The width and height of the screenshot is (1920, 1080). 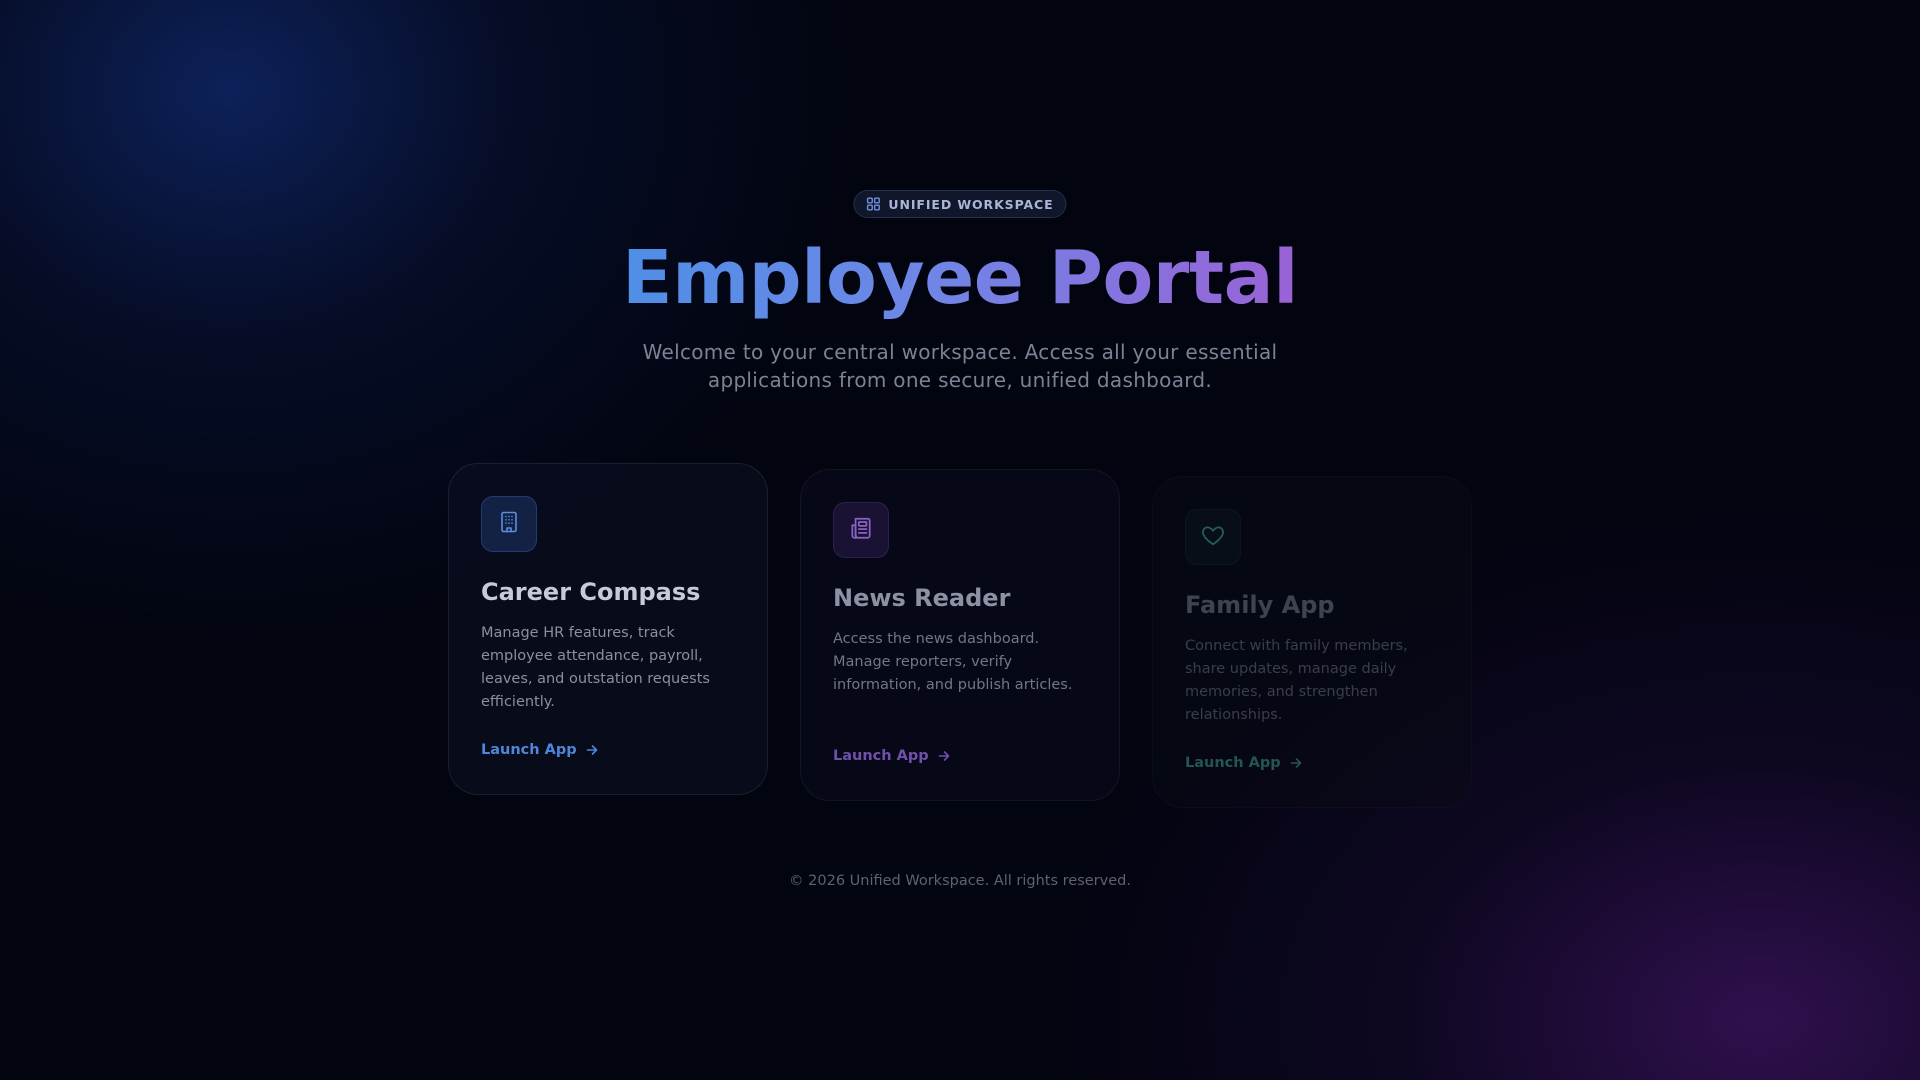 I want to click on badge-label: UNIFIED WORKSPACE, so click(x=971, y=204).